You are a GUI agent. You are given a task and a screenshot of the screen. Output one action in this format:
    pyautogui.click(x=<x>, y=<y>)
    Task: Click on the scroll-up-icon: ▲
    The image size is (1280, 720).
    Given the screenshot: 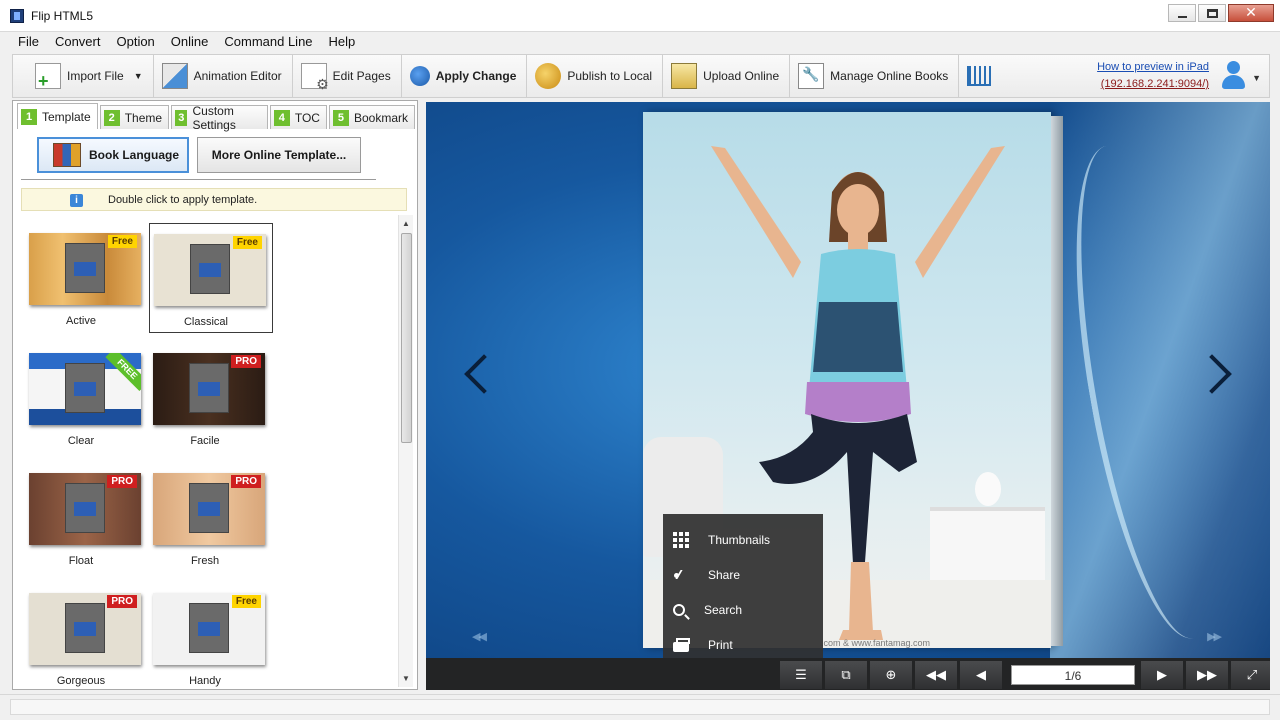 What is the action you would take?
    pyautogui.click(x=406, y=223)
    